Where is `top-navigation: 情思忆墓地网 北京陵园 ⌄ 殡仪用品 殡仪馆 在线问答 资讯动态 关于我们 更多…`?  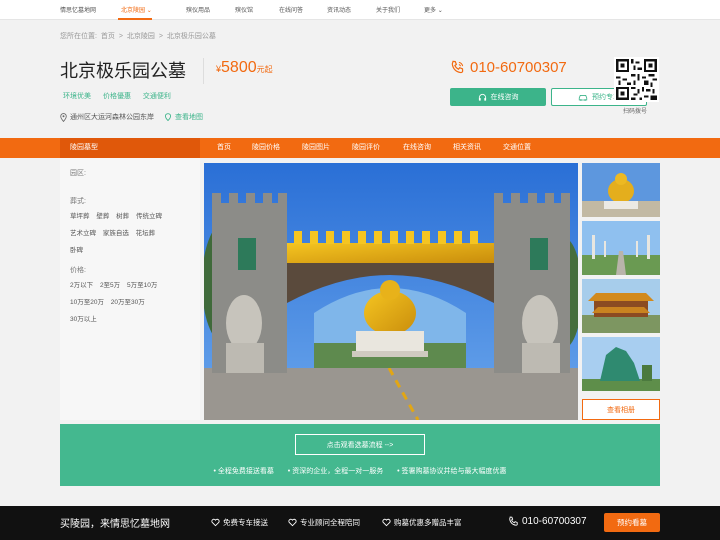 top-navigation: 情思忆墓地网 北京陵园 ⌄ 殡仪用品 殡仪馆 在线问答 资讯动态 关于我们 更多… is located at coordinates (360, 10).